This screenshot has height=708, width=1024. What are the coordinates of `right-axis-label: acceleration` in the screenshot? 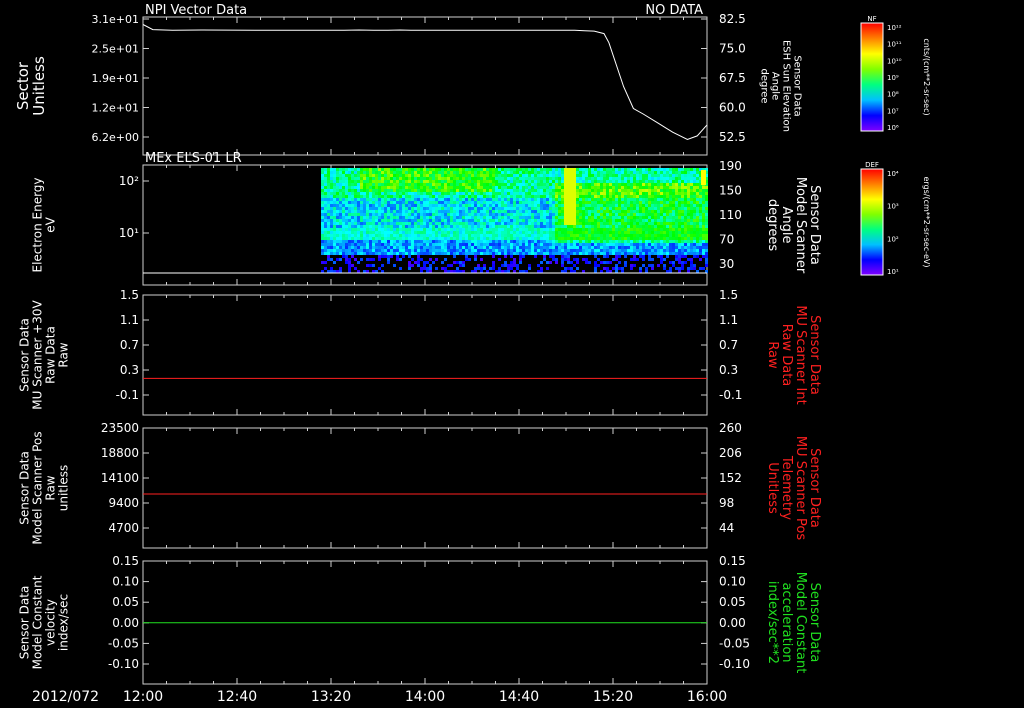 It's located at (786, 622).